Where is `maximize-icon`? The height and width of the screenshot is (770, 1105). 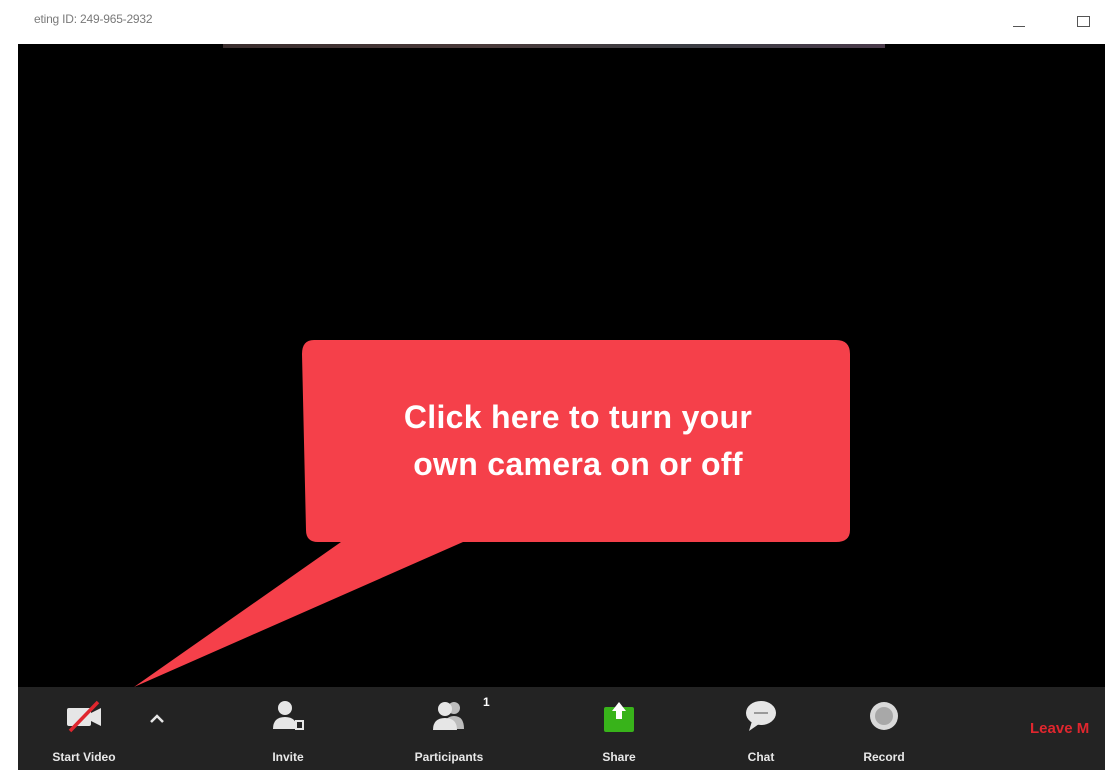 maximize-icon is located at coordinates (1083, 21).